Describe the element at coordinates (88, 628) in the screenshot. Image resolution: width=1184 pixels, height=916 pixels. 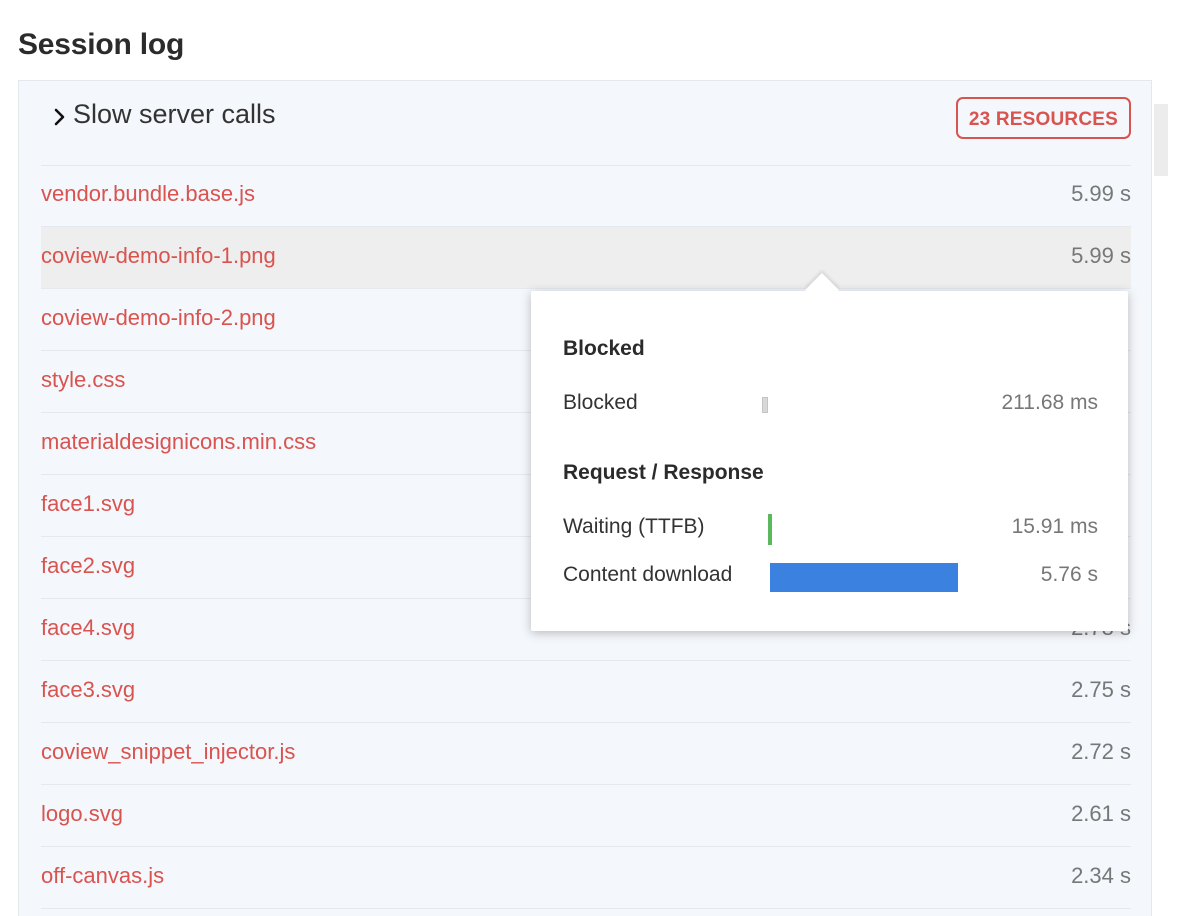
I see `resource-name-link: face4.svg` at that location.